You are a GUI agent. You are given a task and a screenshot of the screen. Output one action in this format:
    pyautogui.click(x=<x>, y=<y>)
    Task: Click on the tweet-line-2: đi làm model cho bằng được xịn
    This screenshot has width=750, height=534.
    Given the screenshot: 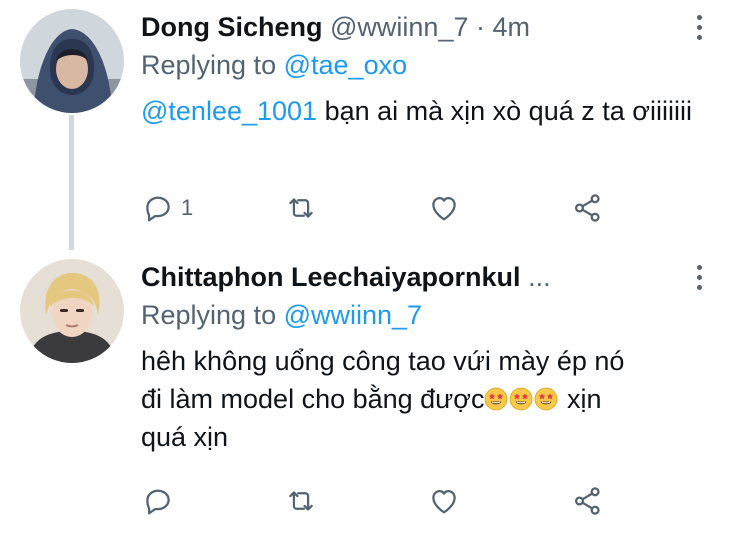 What is the action you would take?
    pyautogui.click(x=421, y=399)
    